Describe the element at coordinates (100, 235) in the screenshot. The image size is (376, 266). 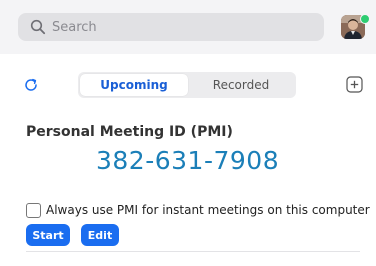
I see `edit-button: Edit` at that location.